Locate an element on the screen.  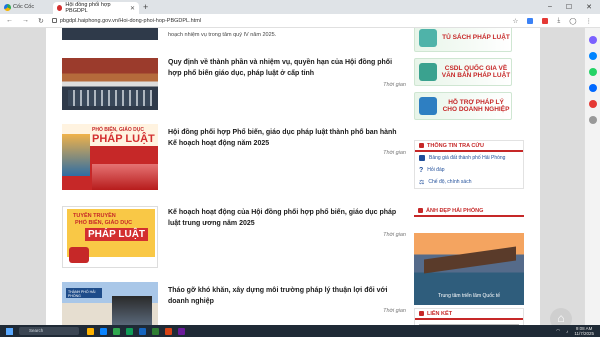
music-icon is located at coordinates (592, 104).